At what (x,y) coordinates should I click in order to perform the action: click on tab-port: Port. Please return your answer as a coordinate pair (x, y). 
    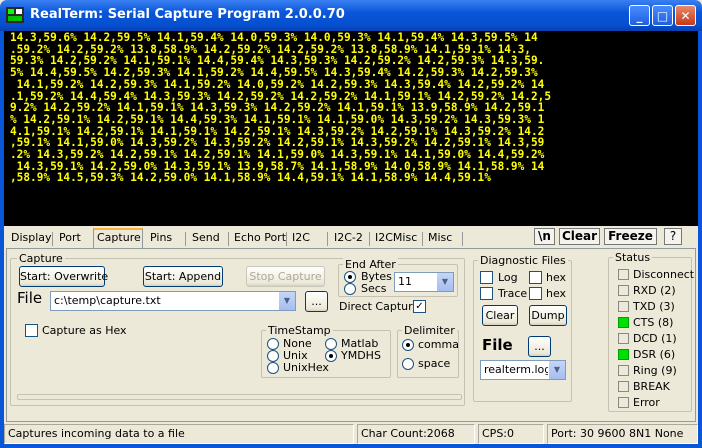
    Looking at the image, I should click on (70, 239).